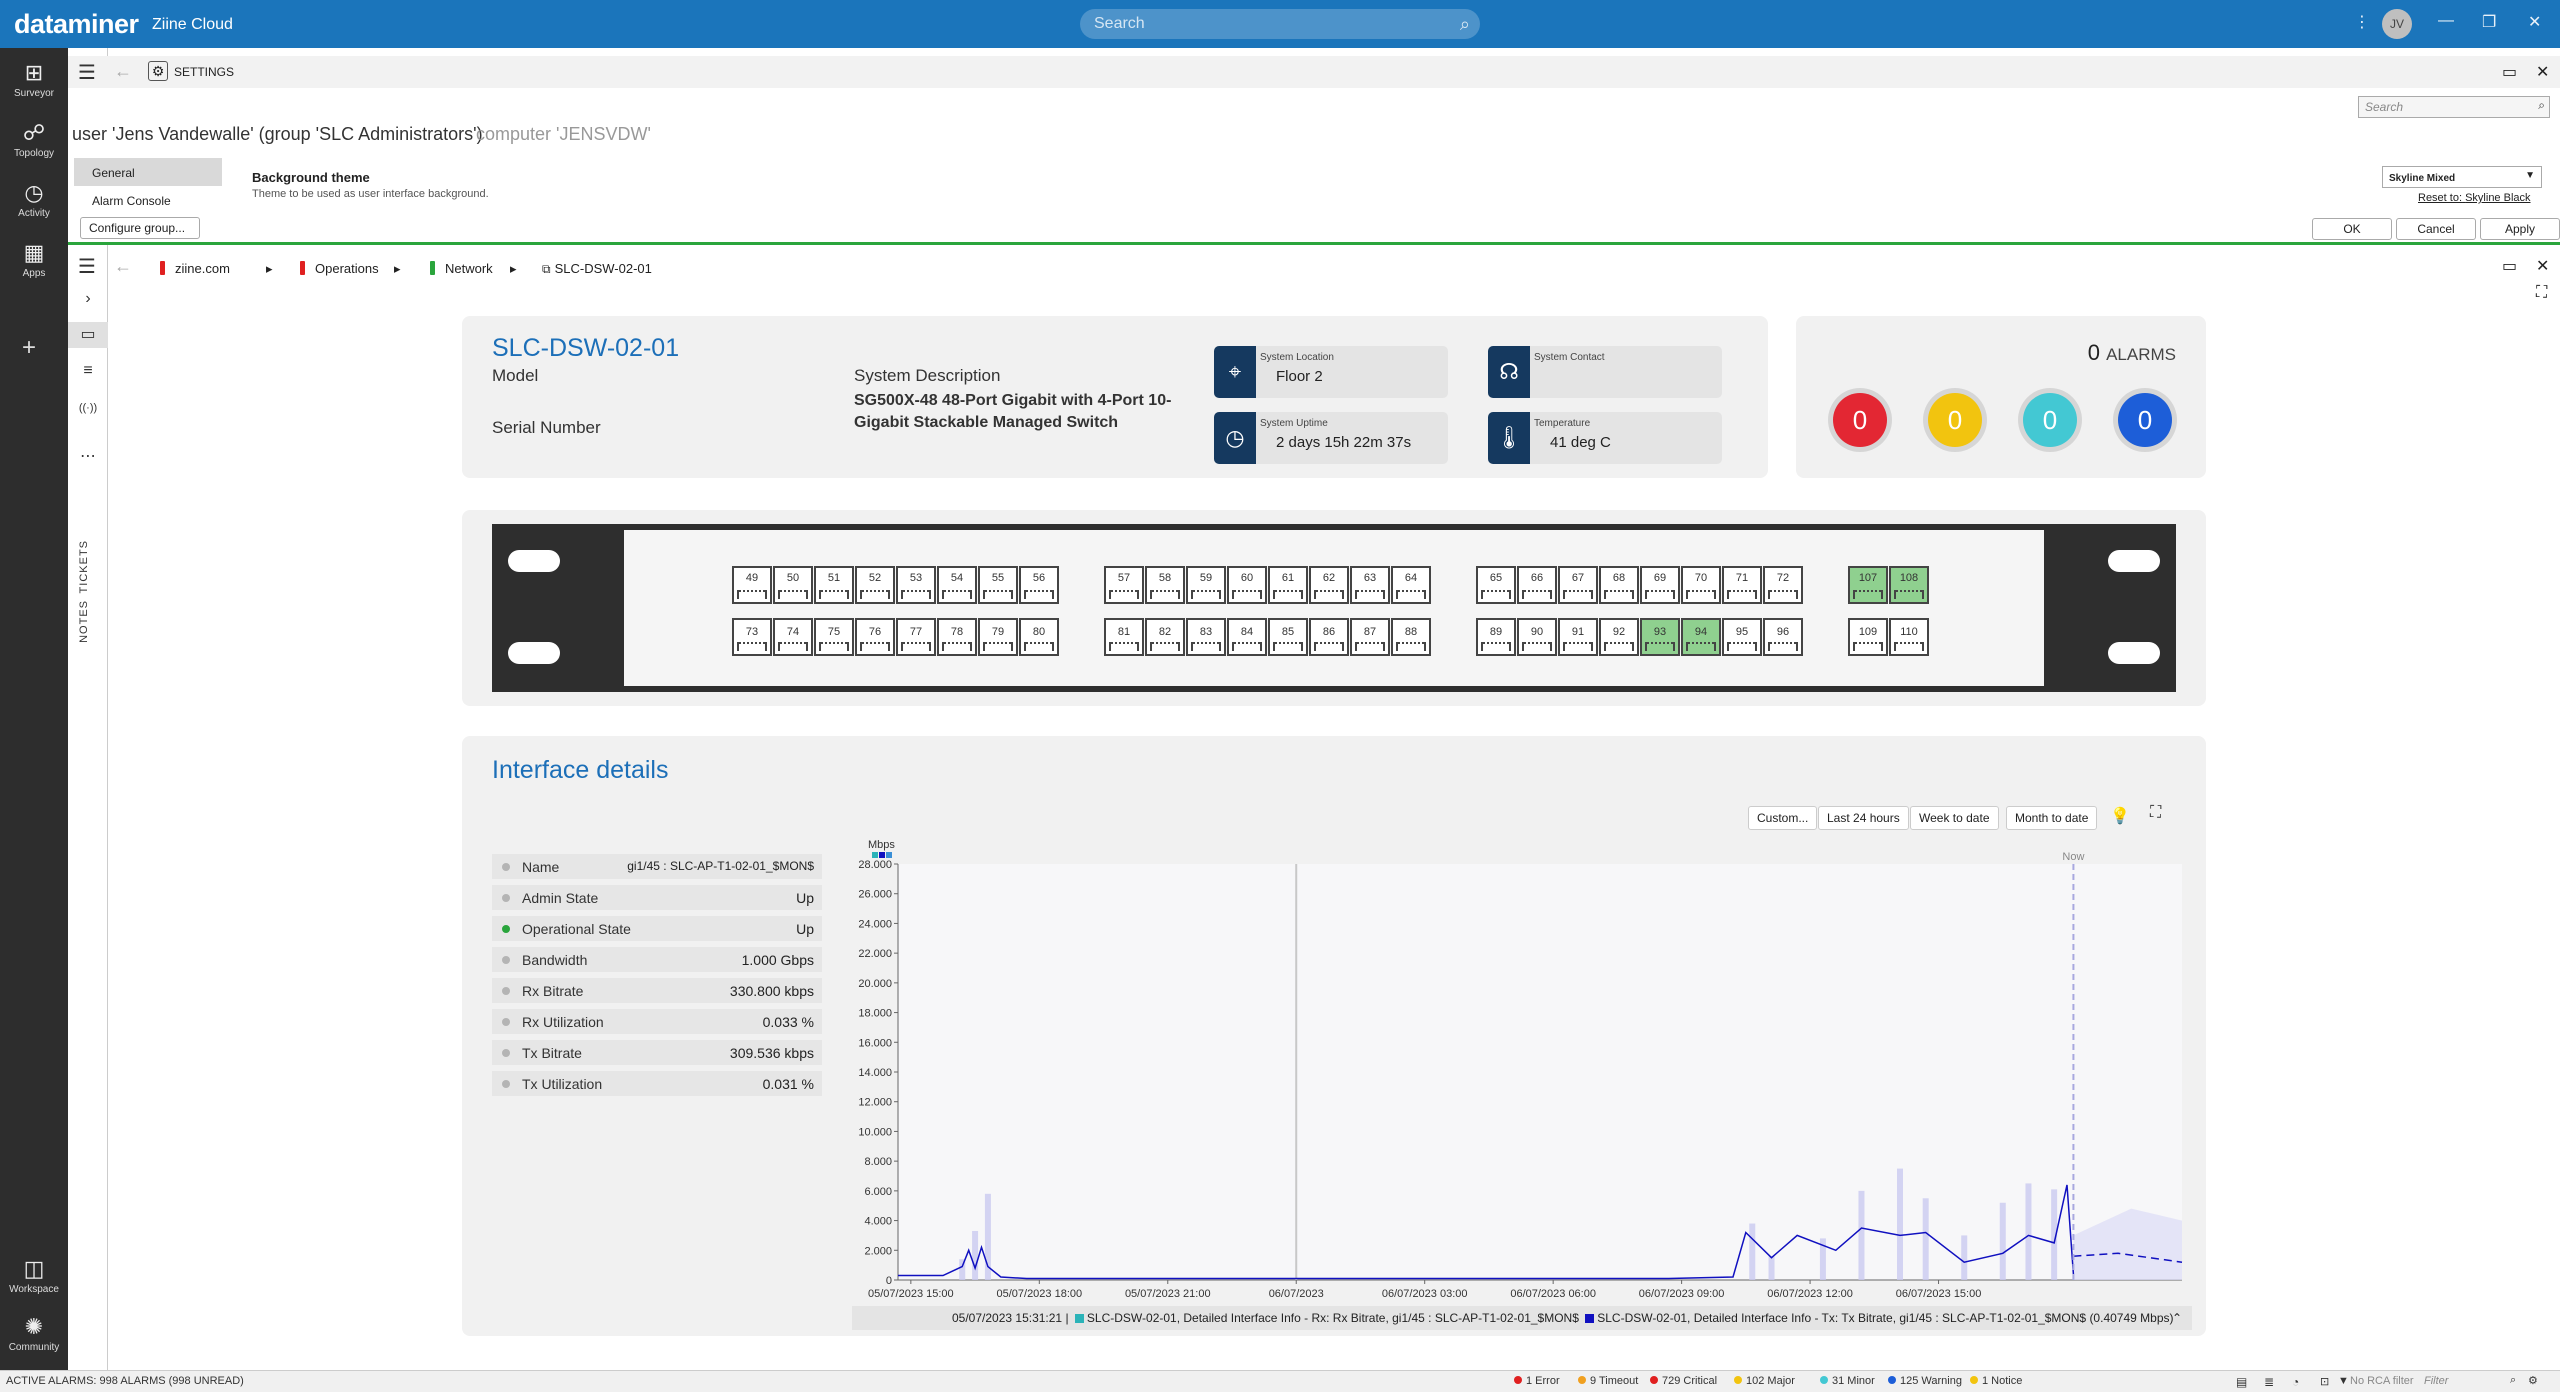 Image resolution: width=2560 pixels, height=1392 pixels. I want to click on port-70: 70, so click(1701, 585).